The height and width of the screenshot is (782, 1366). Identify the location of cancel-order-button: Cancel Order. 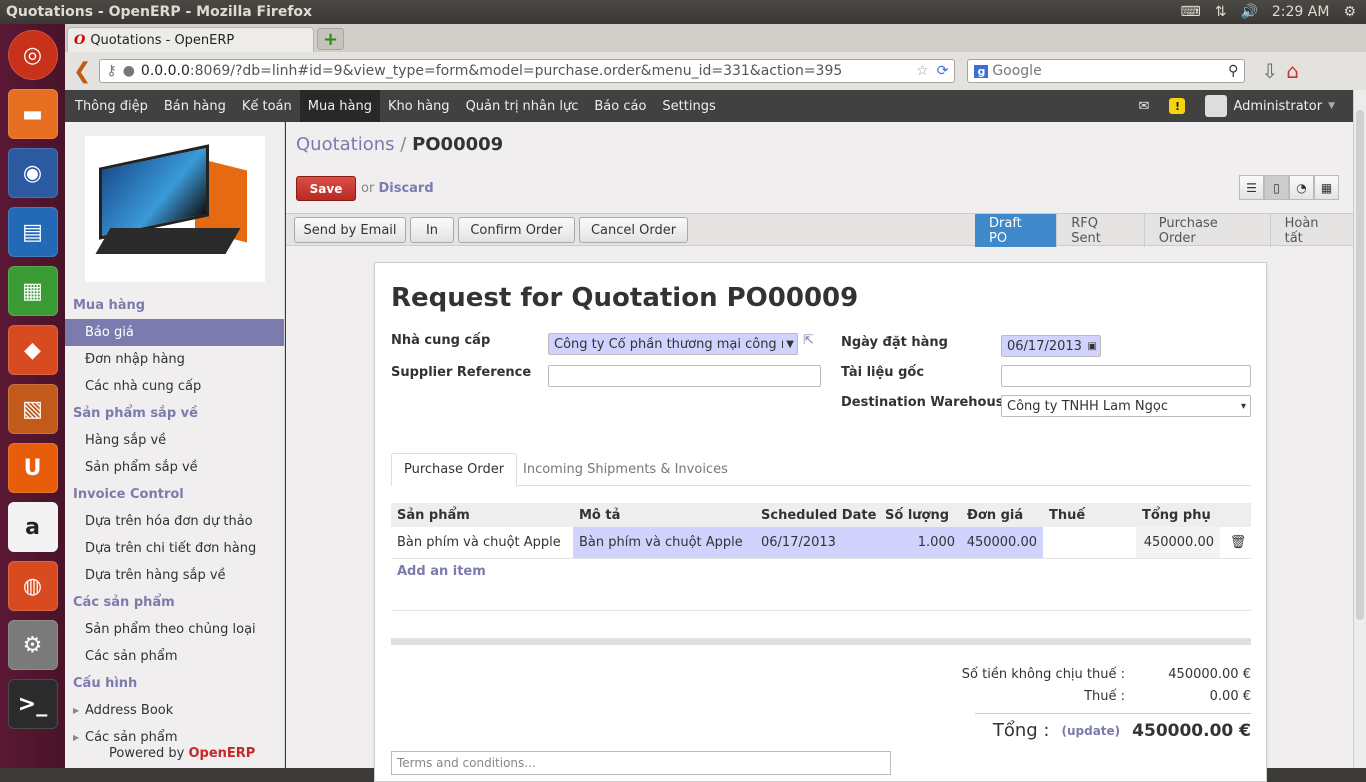
(633, 230).